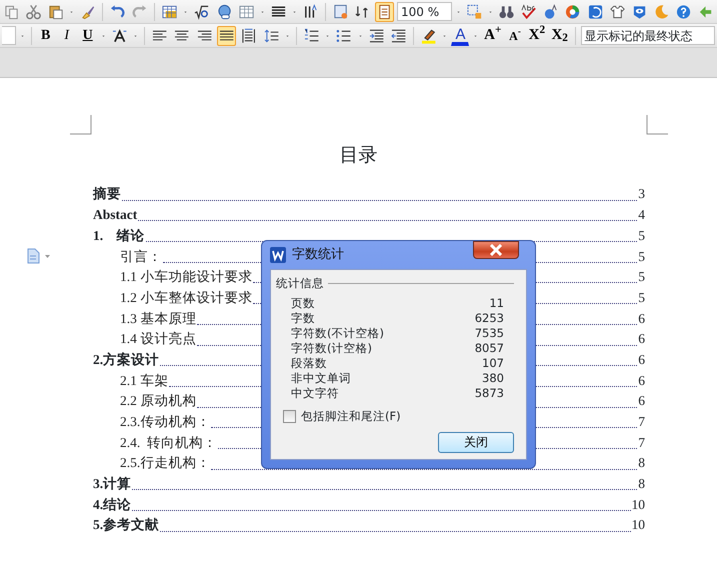  I want to click on stat-value: 7535, so click(489, 334).